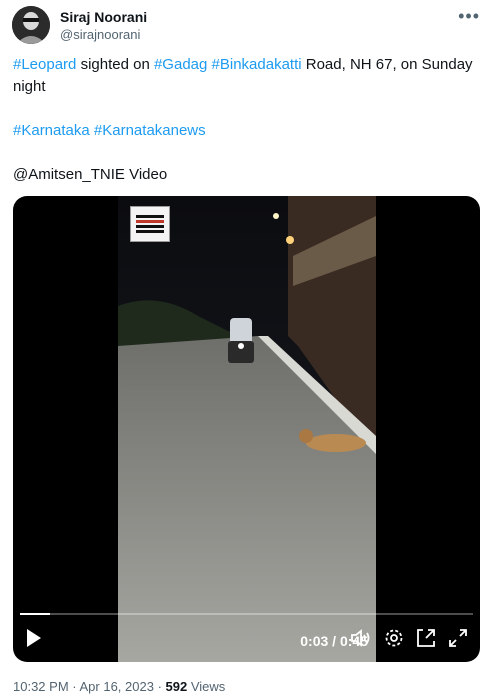 The width and height of the screenshot is (490, 700). What do you see at coordinates (31, 25) in the screenshot?
I see `avatar` at bounding box center [31, 25].